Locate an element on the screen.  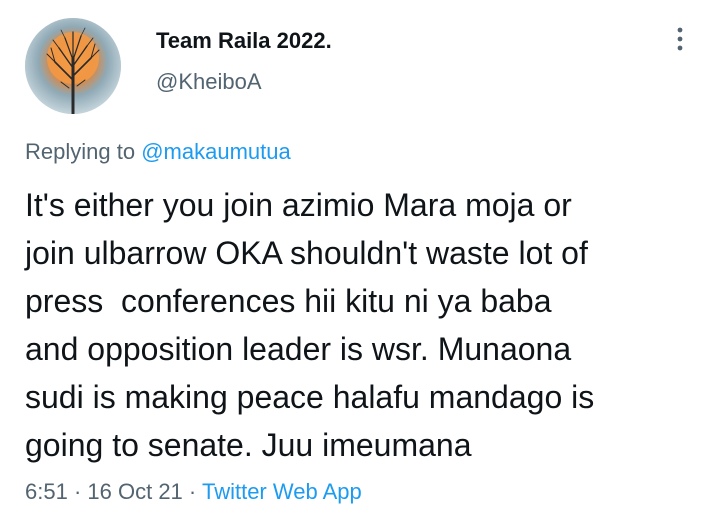
more-vertical-icon is located at coordinates (680, 39).